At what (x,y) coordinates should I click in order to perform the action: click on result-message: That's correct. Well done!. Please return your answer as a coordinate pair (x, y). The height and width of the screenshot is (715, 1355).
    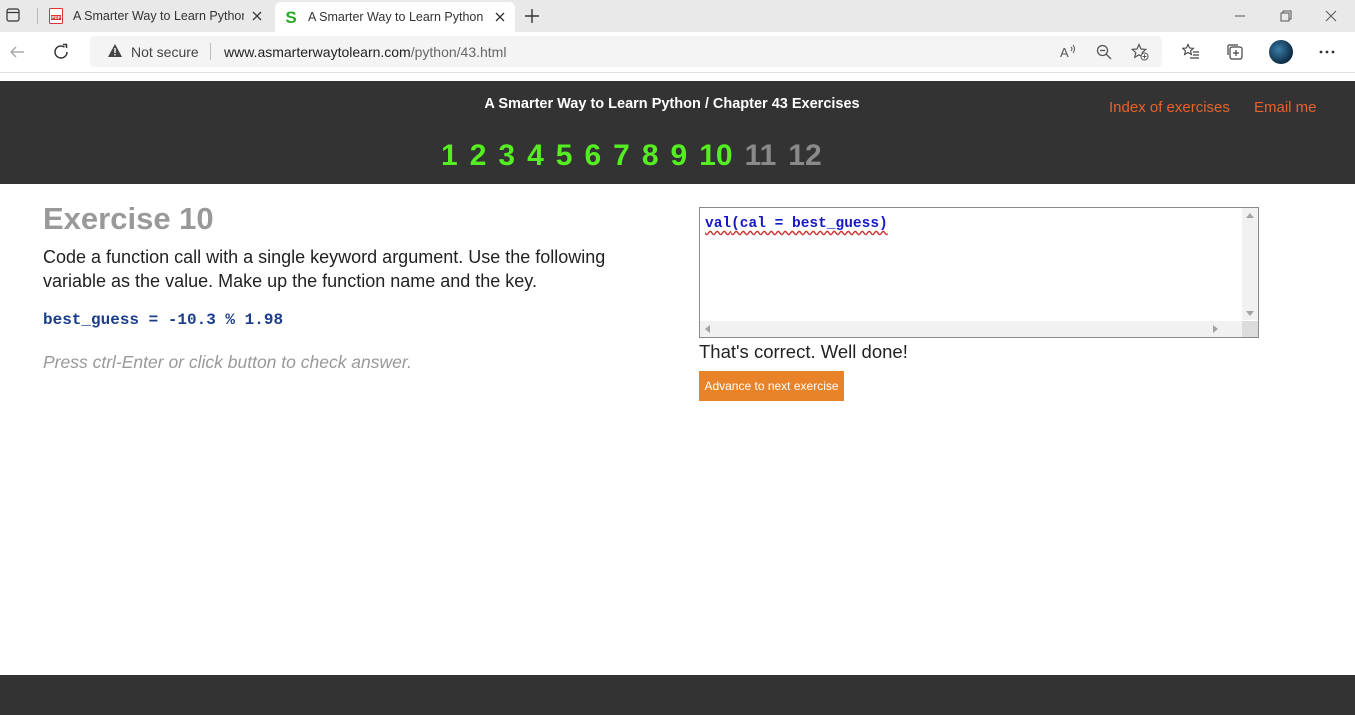
    Looking at the image, I should click on (803, 351).